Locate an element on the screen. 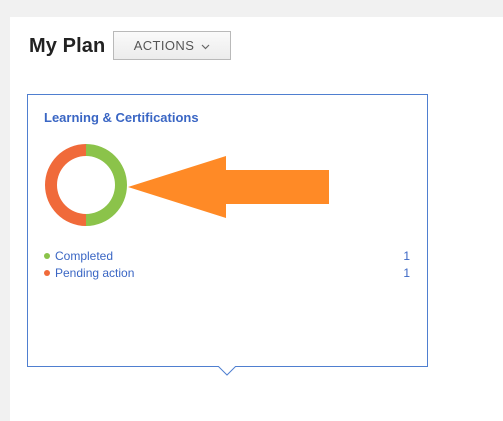 Image resolution: width=503 pixels, height=421 pixels. donut-slice-pending-action is located at coordinates (65, 185).